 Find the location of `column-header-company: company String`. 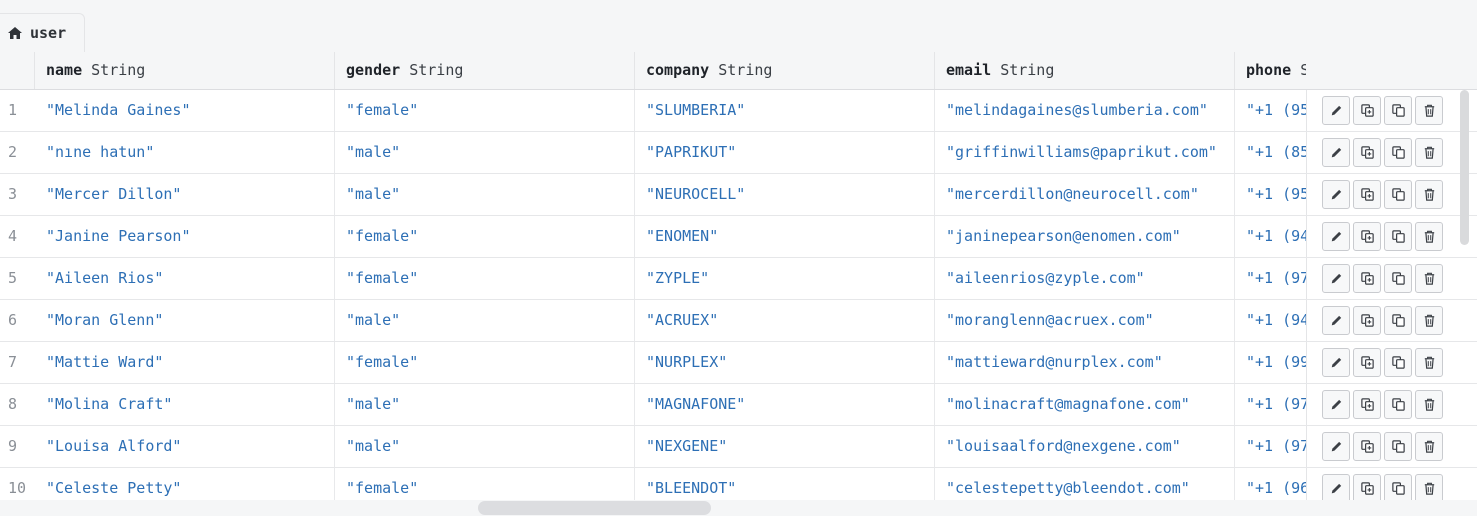

column-header-company: company String is located at coordinates (785, 70).